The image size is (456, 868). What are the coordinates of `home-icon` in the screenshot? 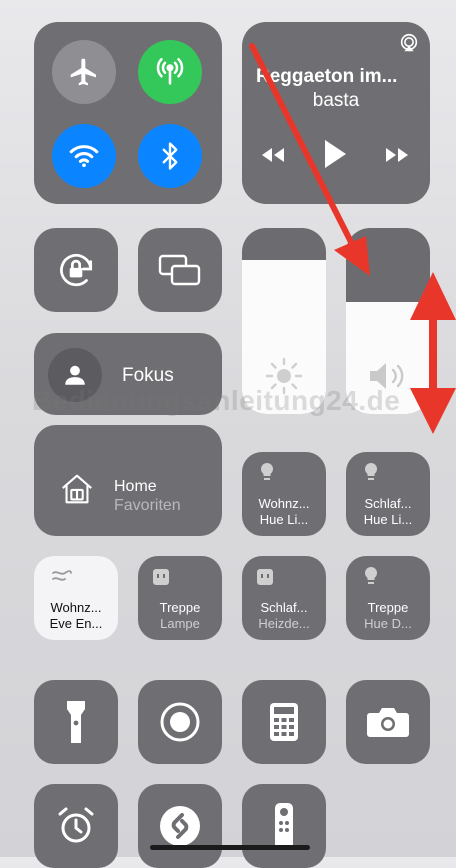 It's located at (77, 489).